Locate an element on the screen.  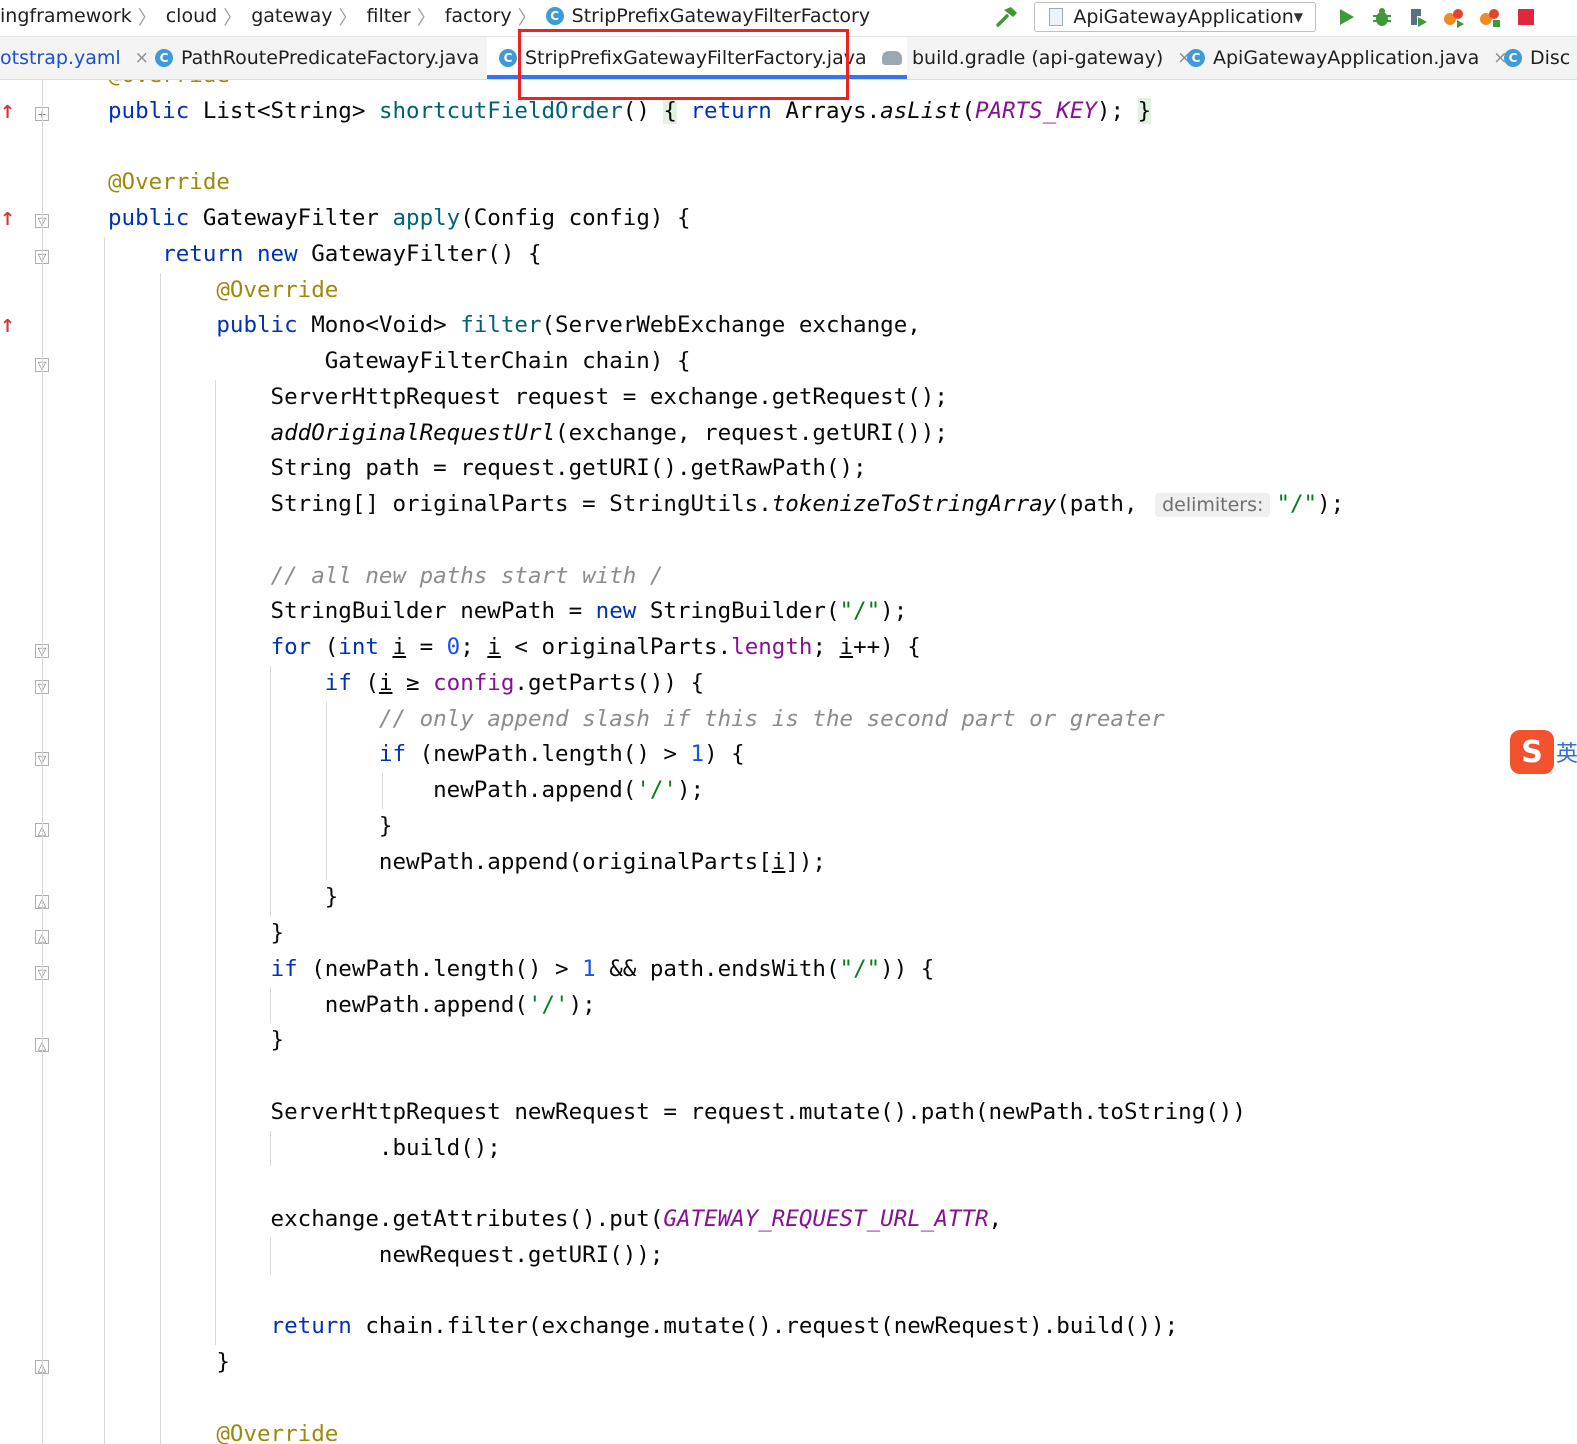
tab-build-gradle: build.gradle (api-gateway) × is located at coordinates (1037, 58).